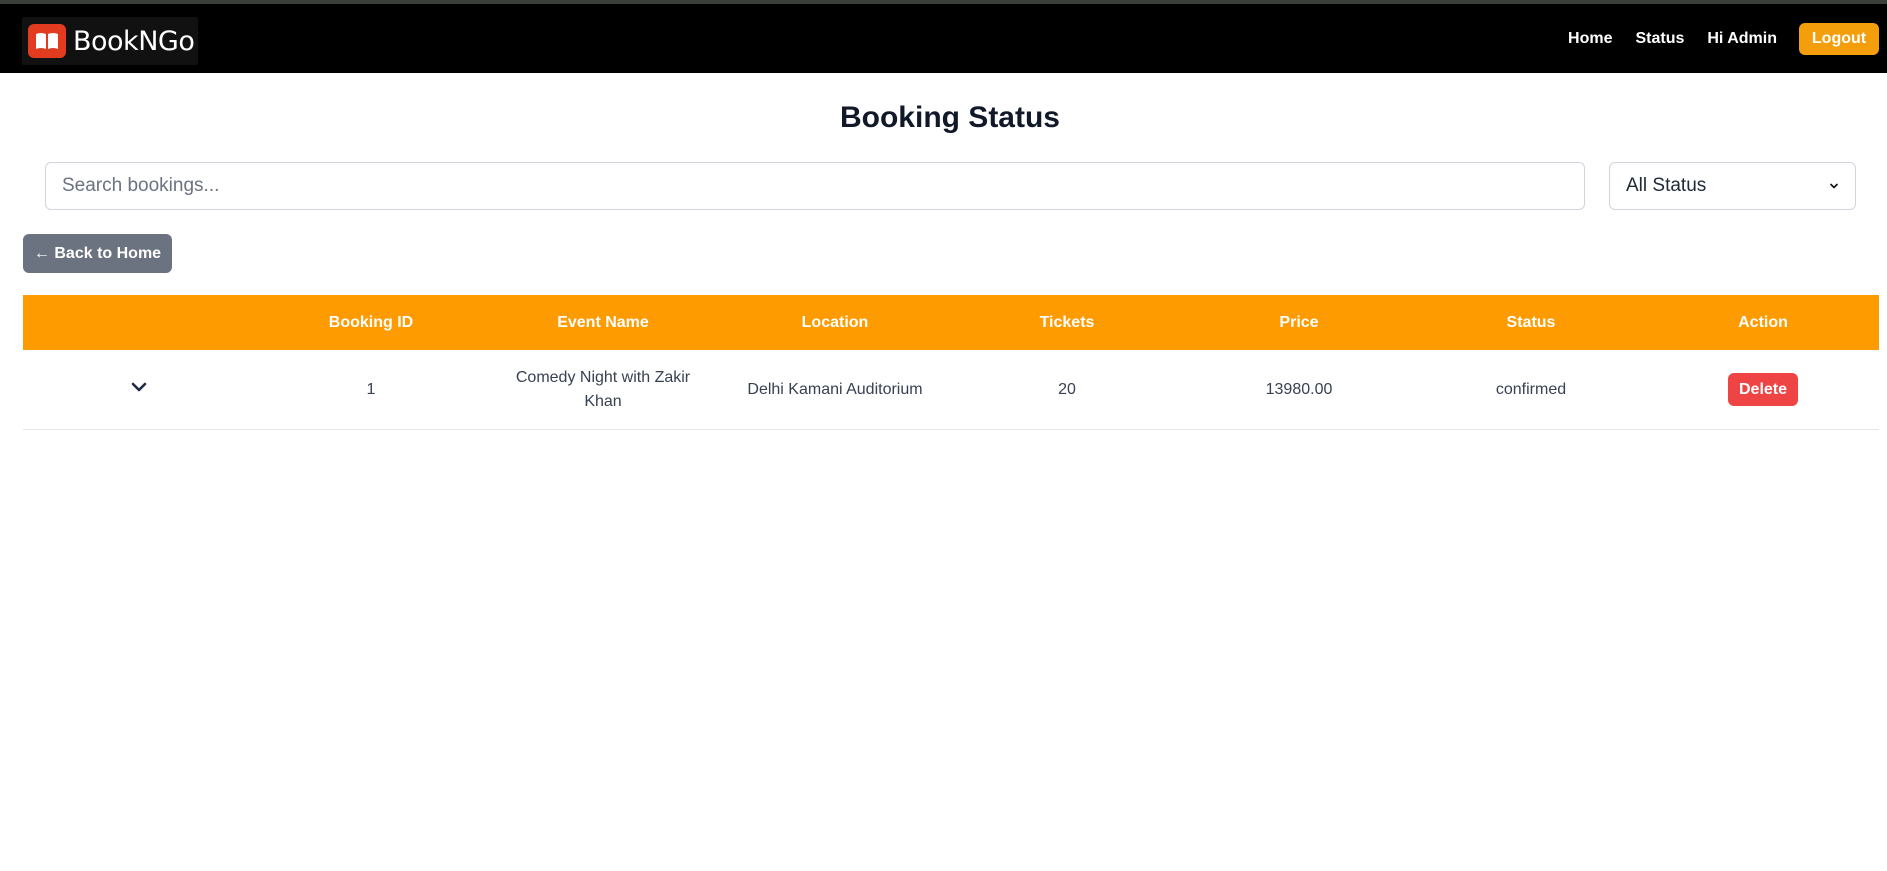  What do you see at coordinates (1666, 185) in the screenshot?
I see `status-filter-value: All Status` at bounding box center [1666, 185].